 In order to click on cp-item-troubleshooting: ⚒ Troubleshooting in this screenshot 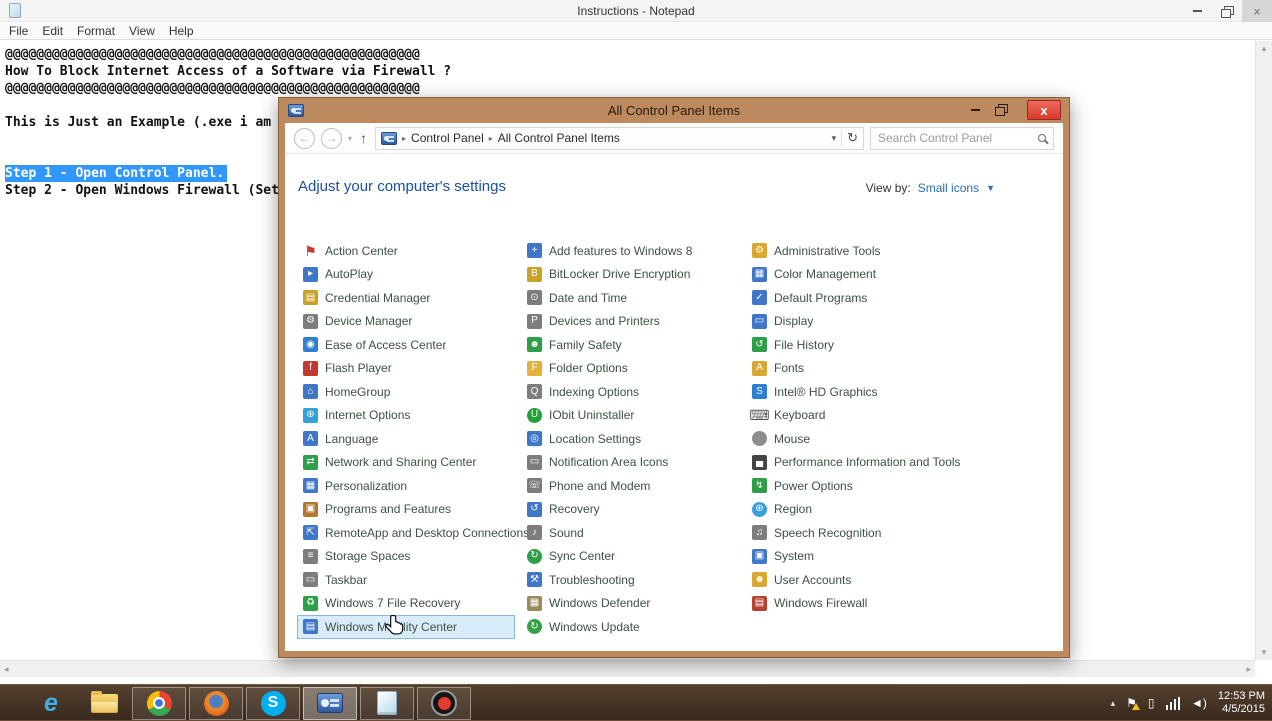, I will do `click(633, 580)`.